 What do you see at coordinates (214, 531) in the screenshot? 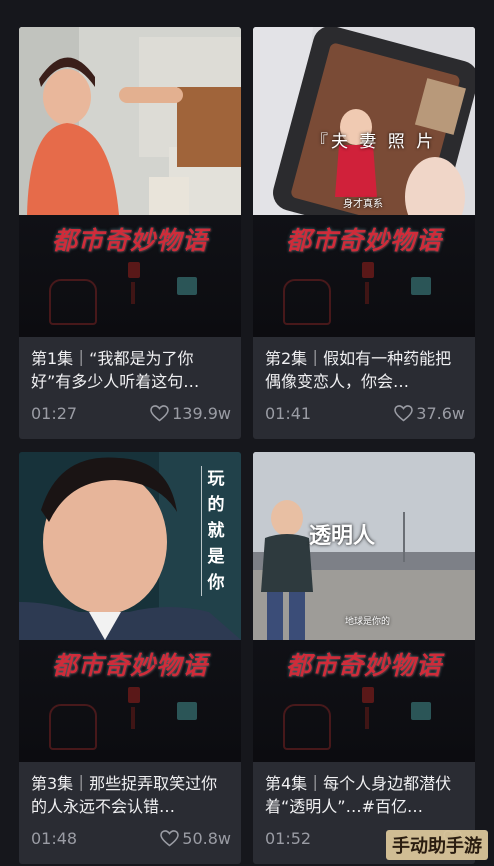
I see `thumbnail-vertical-caption: 玩的就是你` at bounding box center [214, 531].